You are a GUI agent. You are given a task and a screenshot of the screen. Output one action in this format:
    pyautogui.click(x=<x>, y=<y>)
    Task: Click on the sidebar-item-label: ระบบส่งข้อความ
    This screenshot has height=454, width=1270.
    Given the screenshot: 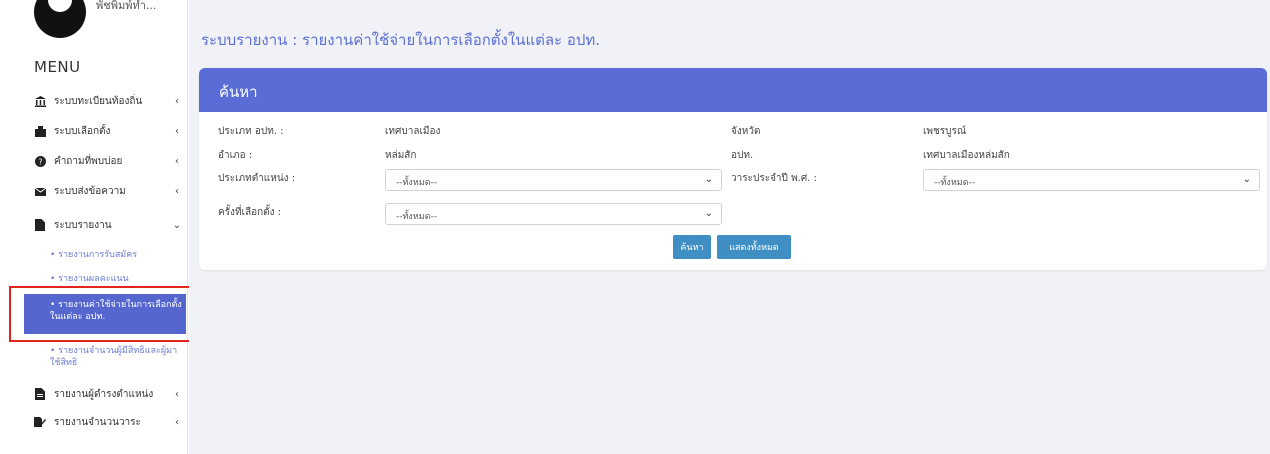 What is the action you would take?
    pyautogui.click(x=90, y=191)
    